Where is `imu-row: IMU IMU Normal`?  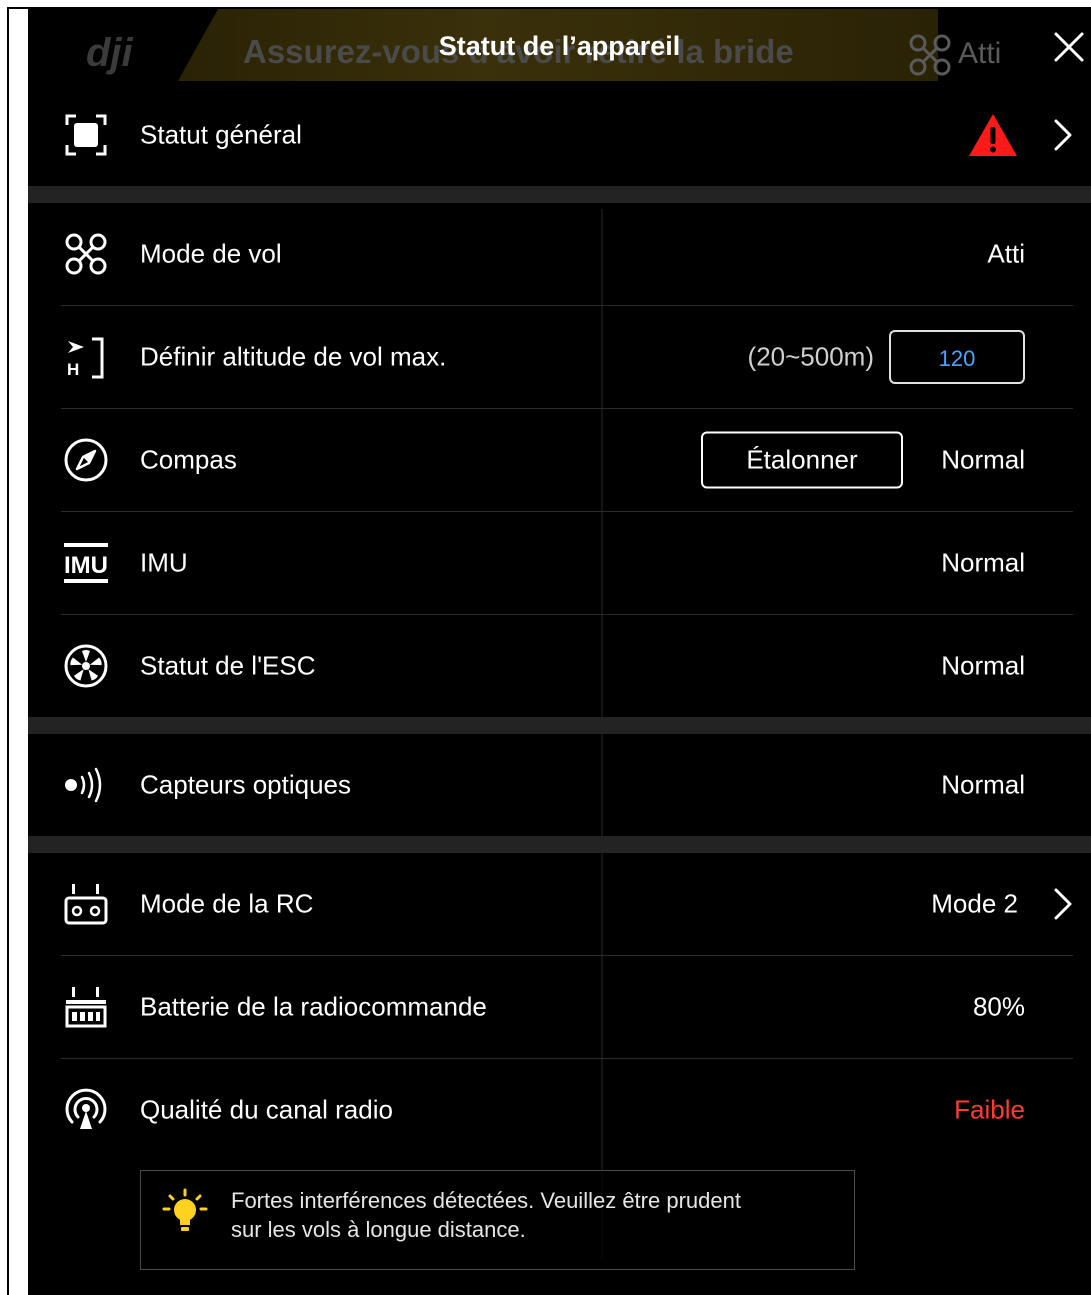 imu-row: IMU IMU Normal is located at coordinates (559, 563).